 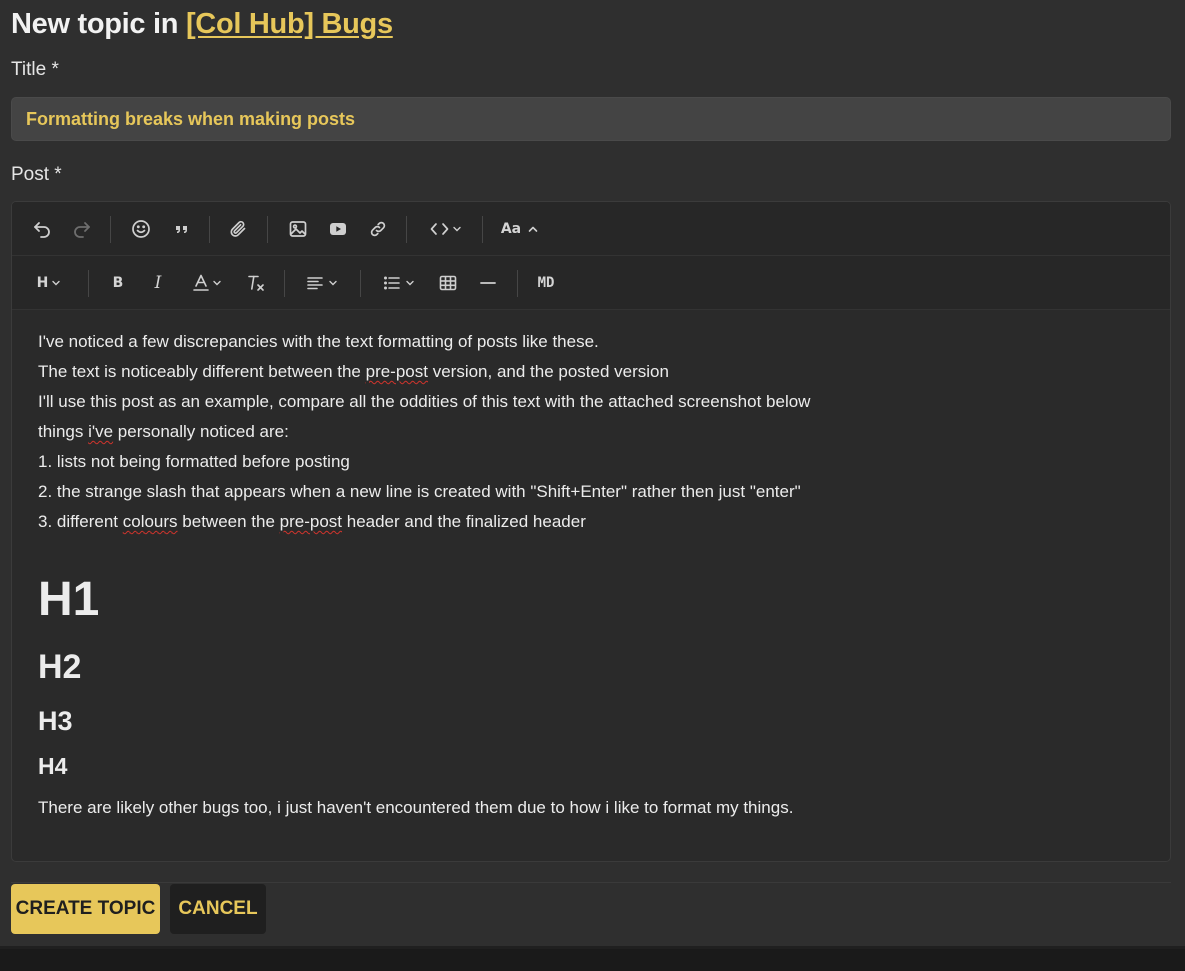 I want to click on chevron-up-icon, so click(x=533, y=229).